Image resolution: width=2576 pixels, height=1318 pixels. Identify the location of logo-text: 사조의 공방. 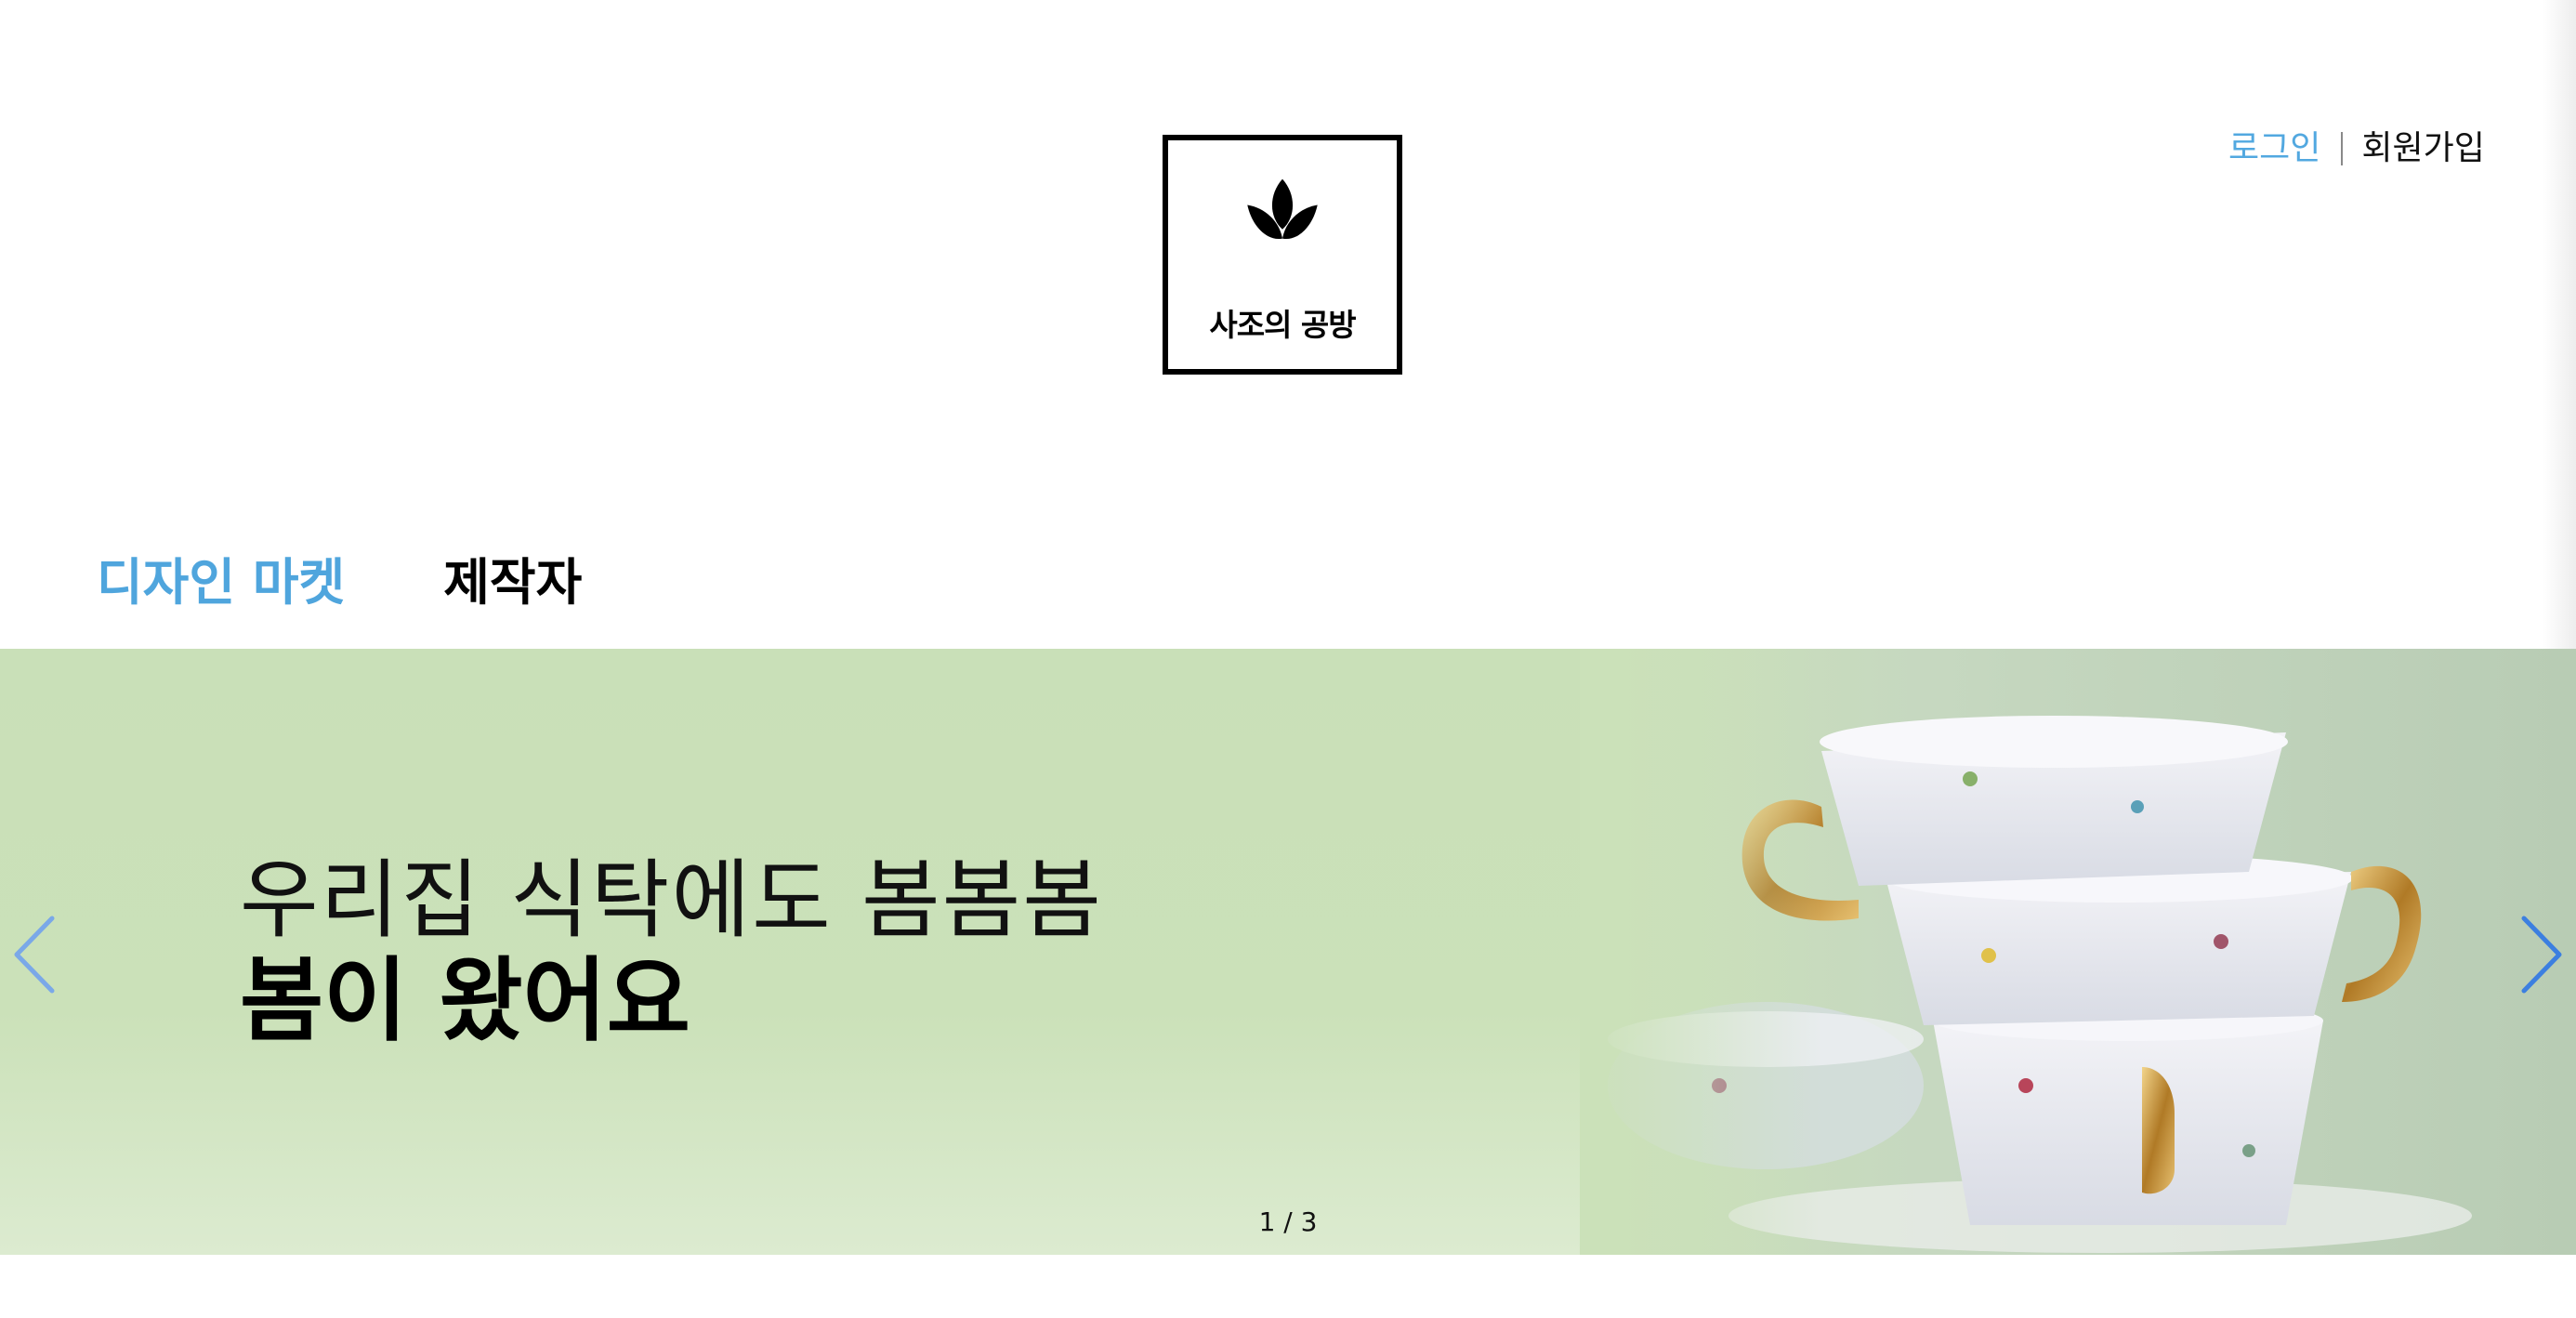
(1282, 325).